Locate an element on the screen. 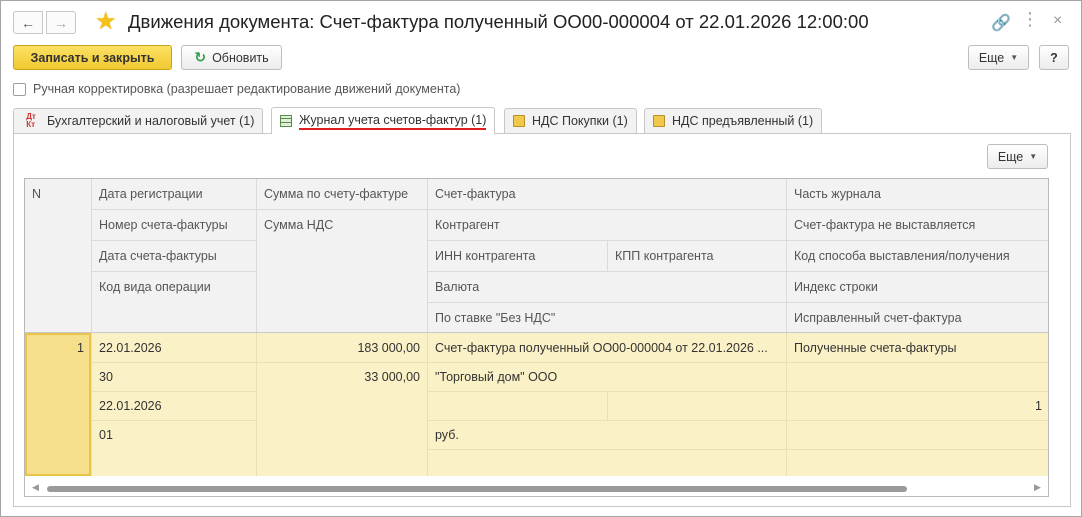 The height and width of the screenshot is (517, 1082). tab-vat-purchases: НДС Покупки (1) is located at coordinates (570, 120).